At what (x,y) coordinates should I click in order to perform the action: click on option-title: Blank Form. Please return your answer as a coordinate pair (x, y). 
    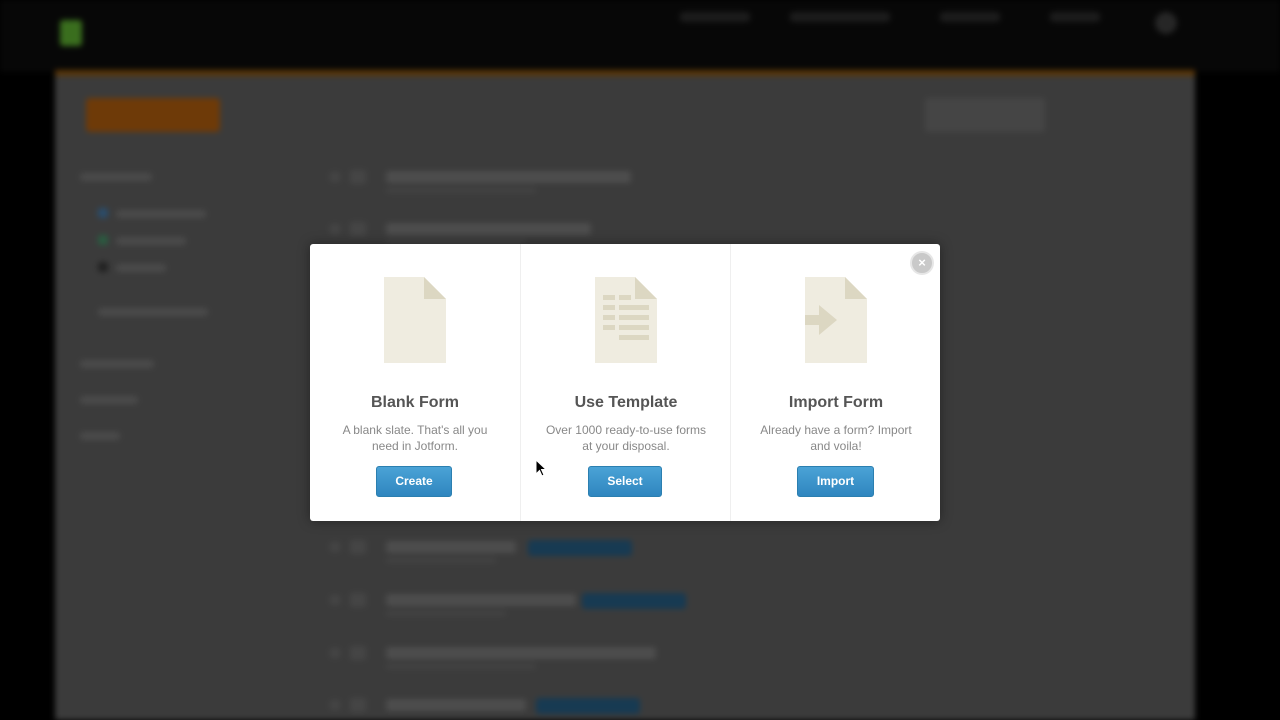
    Looking at the image, I should click on (414, 402).